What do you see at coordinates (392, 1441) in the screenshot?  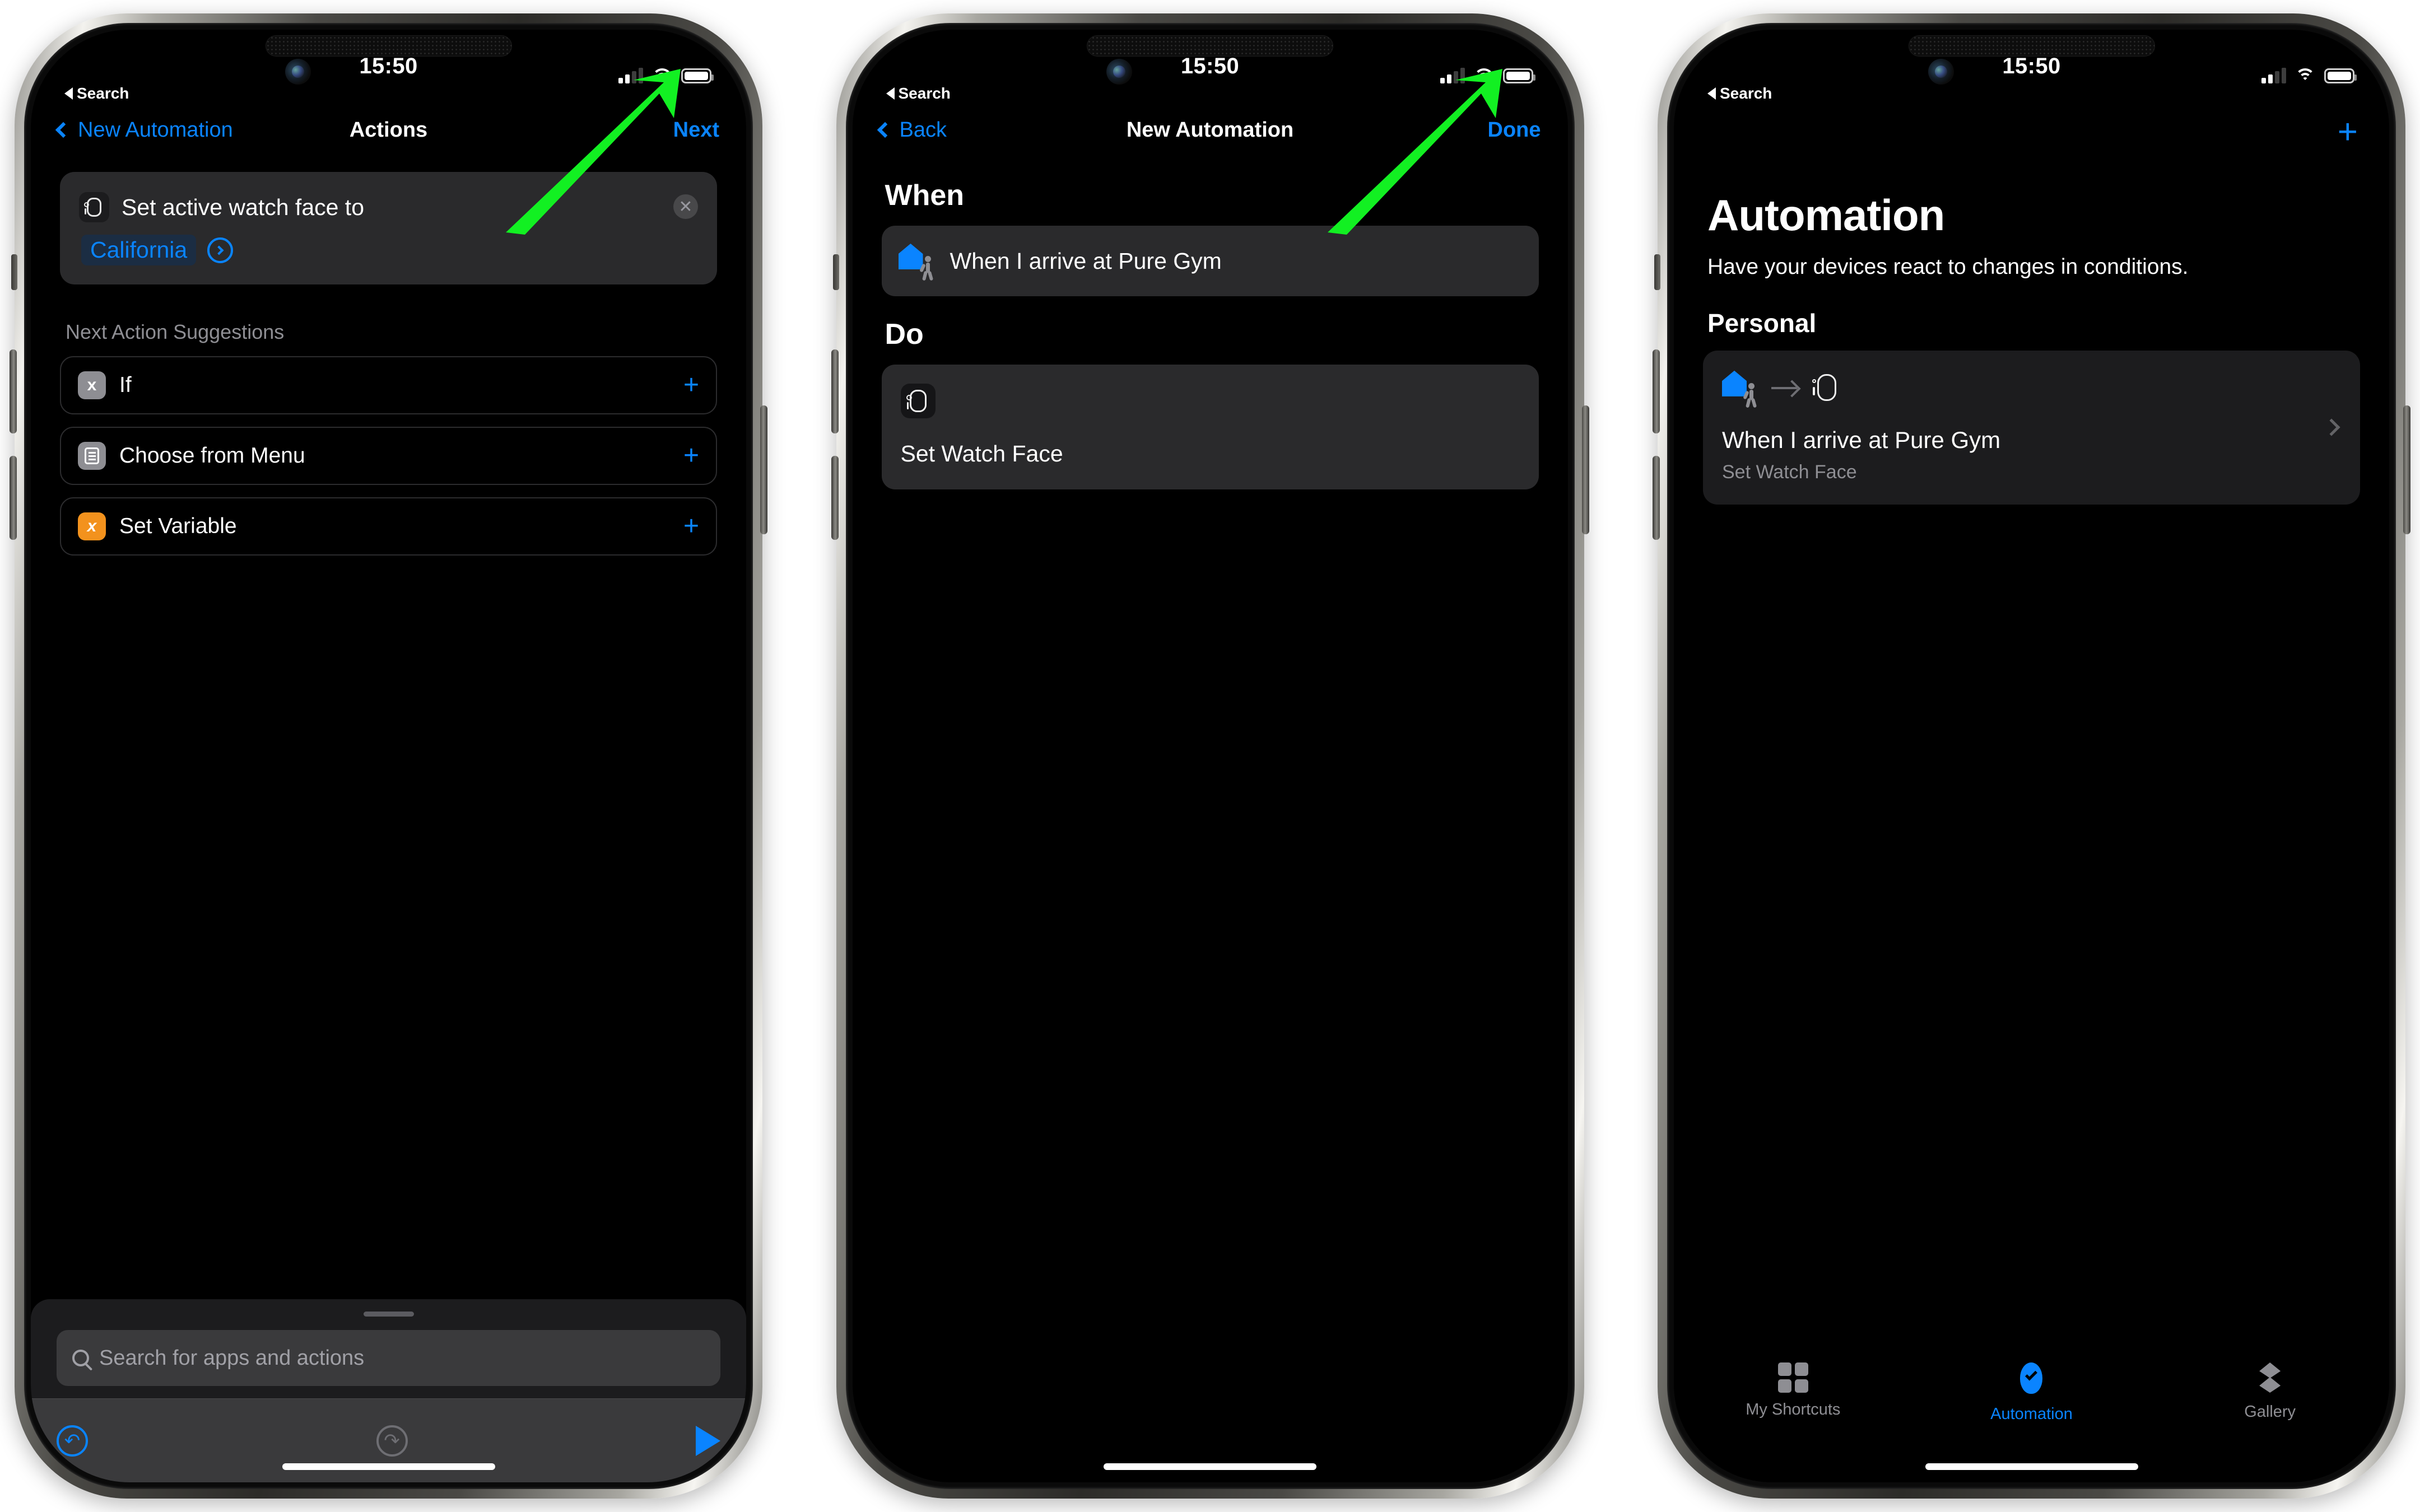 I see `redo-icon: ↷` at bounding box center [392, 1441].